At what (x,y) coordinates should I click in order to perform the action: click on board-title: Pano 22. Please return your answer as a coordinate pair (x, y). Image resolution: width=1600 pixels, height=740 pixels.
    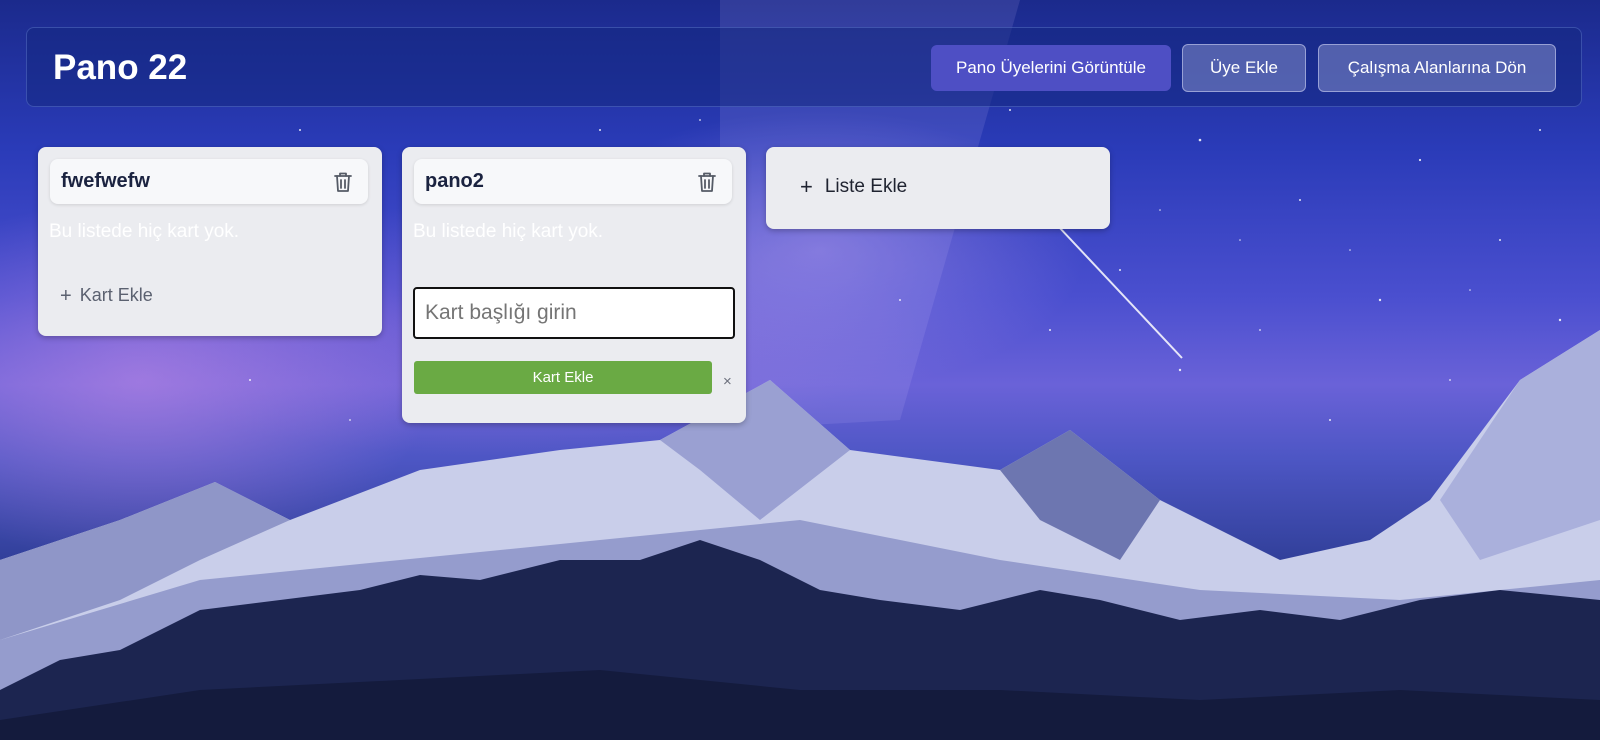
    Looking at the image, I should click on (120, 67).